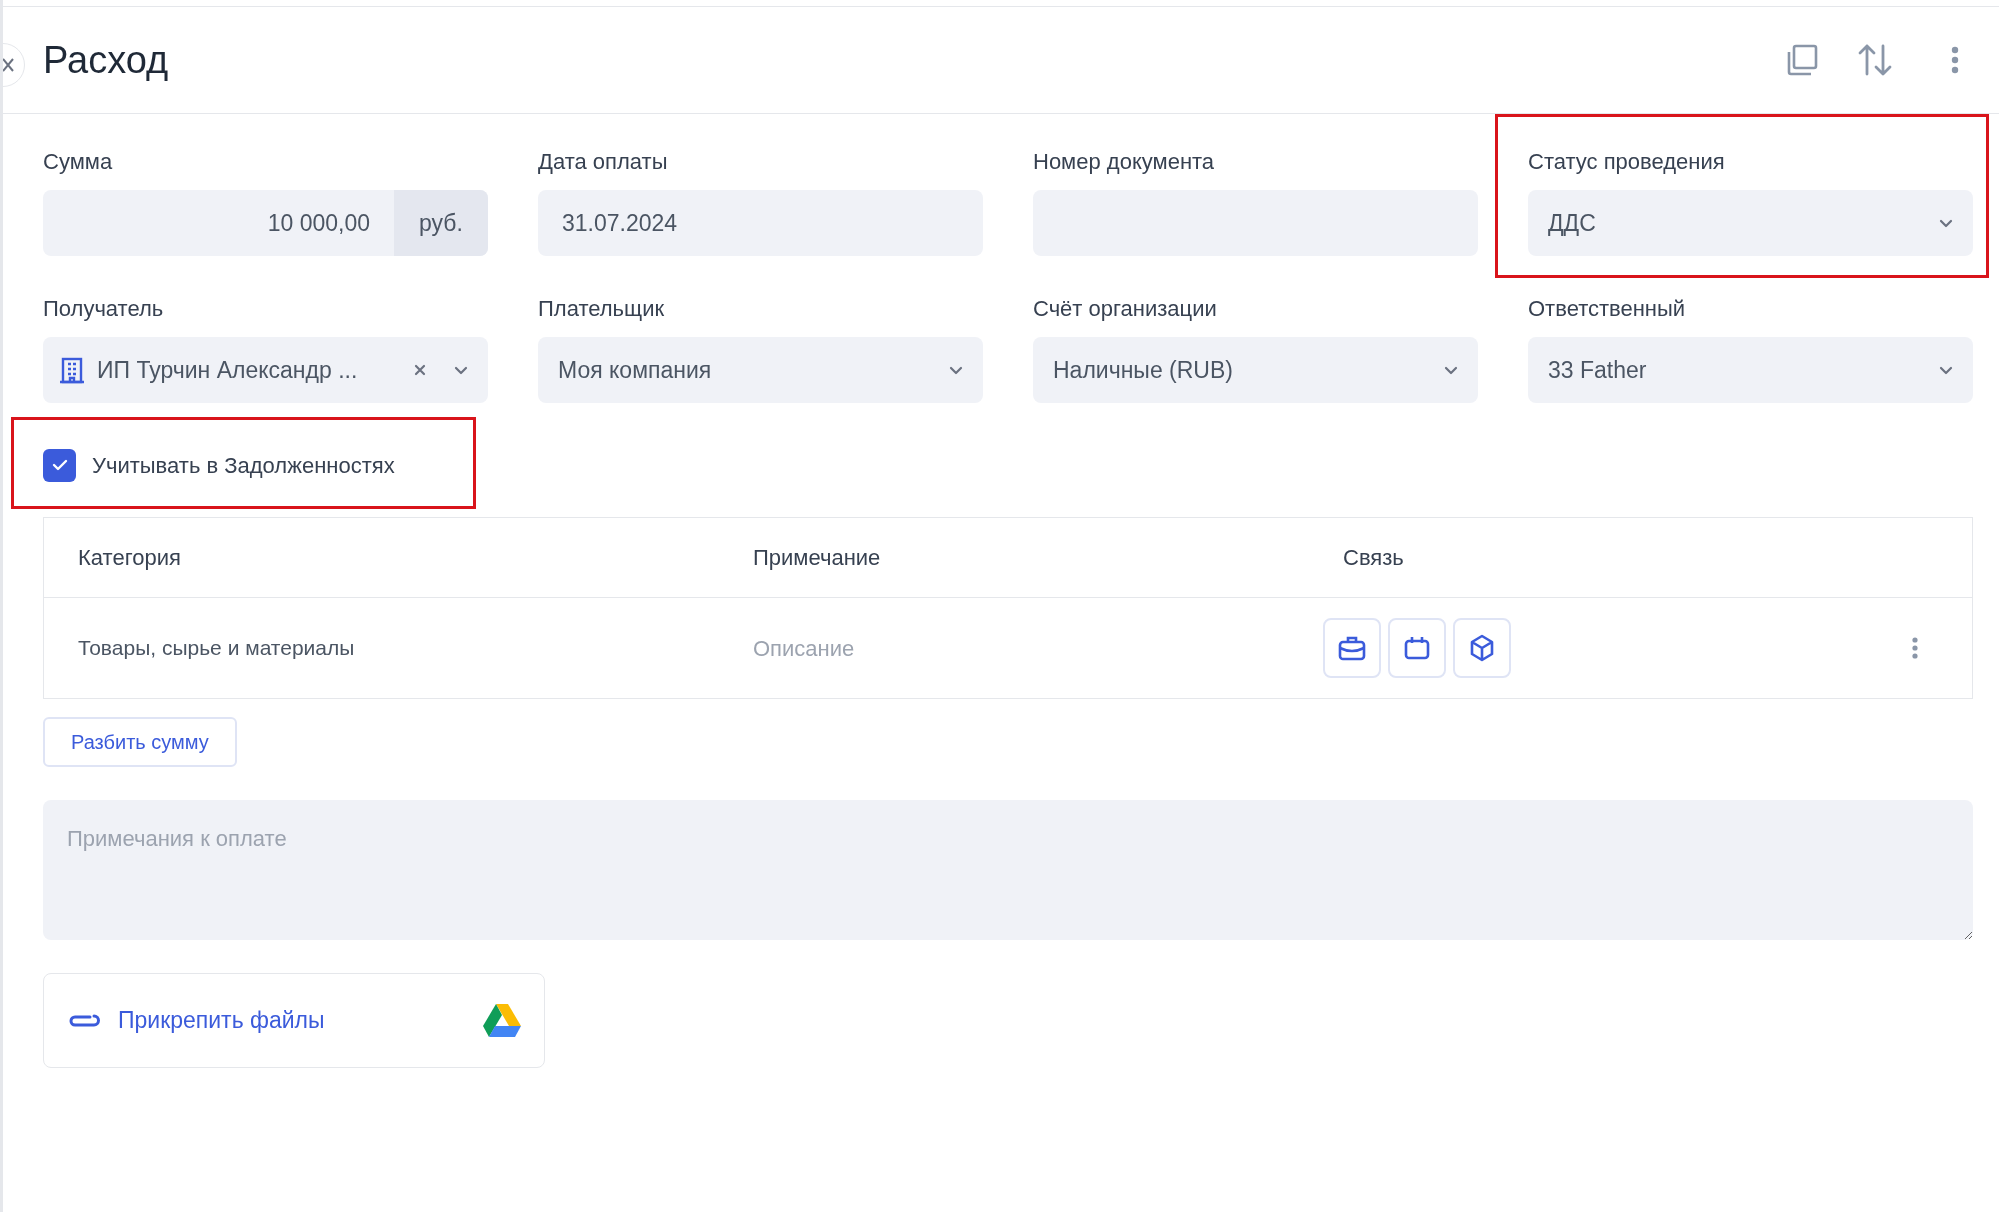  I want to click on amount-field: 10 000,00 руб., so click(265, 223).